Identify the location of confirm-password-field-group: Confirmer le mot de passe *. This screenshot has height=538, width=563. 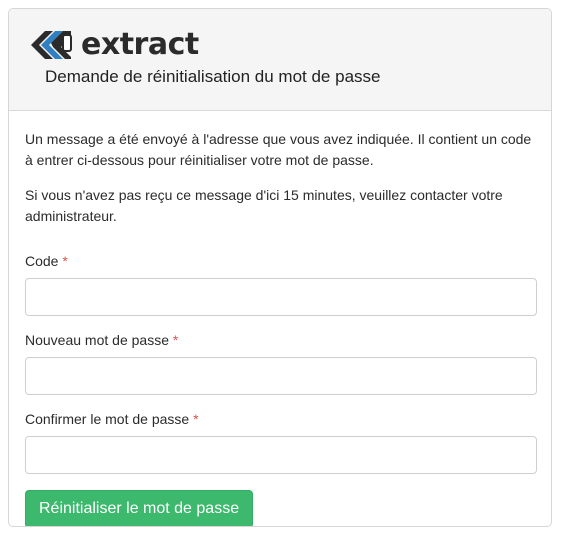
(281, 442).